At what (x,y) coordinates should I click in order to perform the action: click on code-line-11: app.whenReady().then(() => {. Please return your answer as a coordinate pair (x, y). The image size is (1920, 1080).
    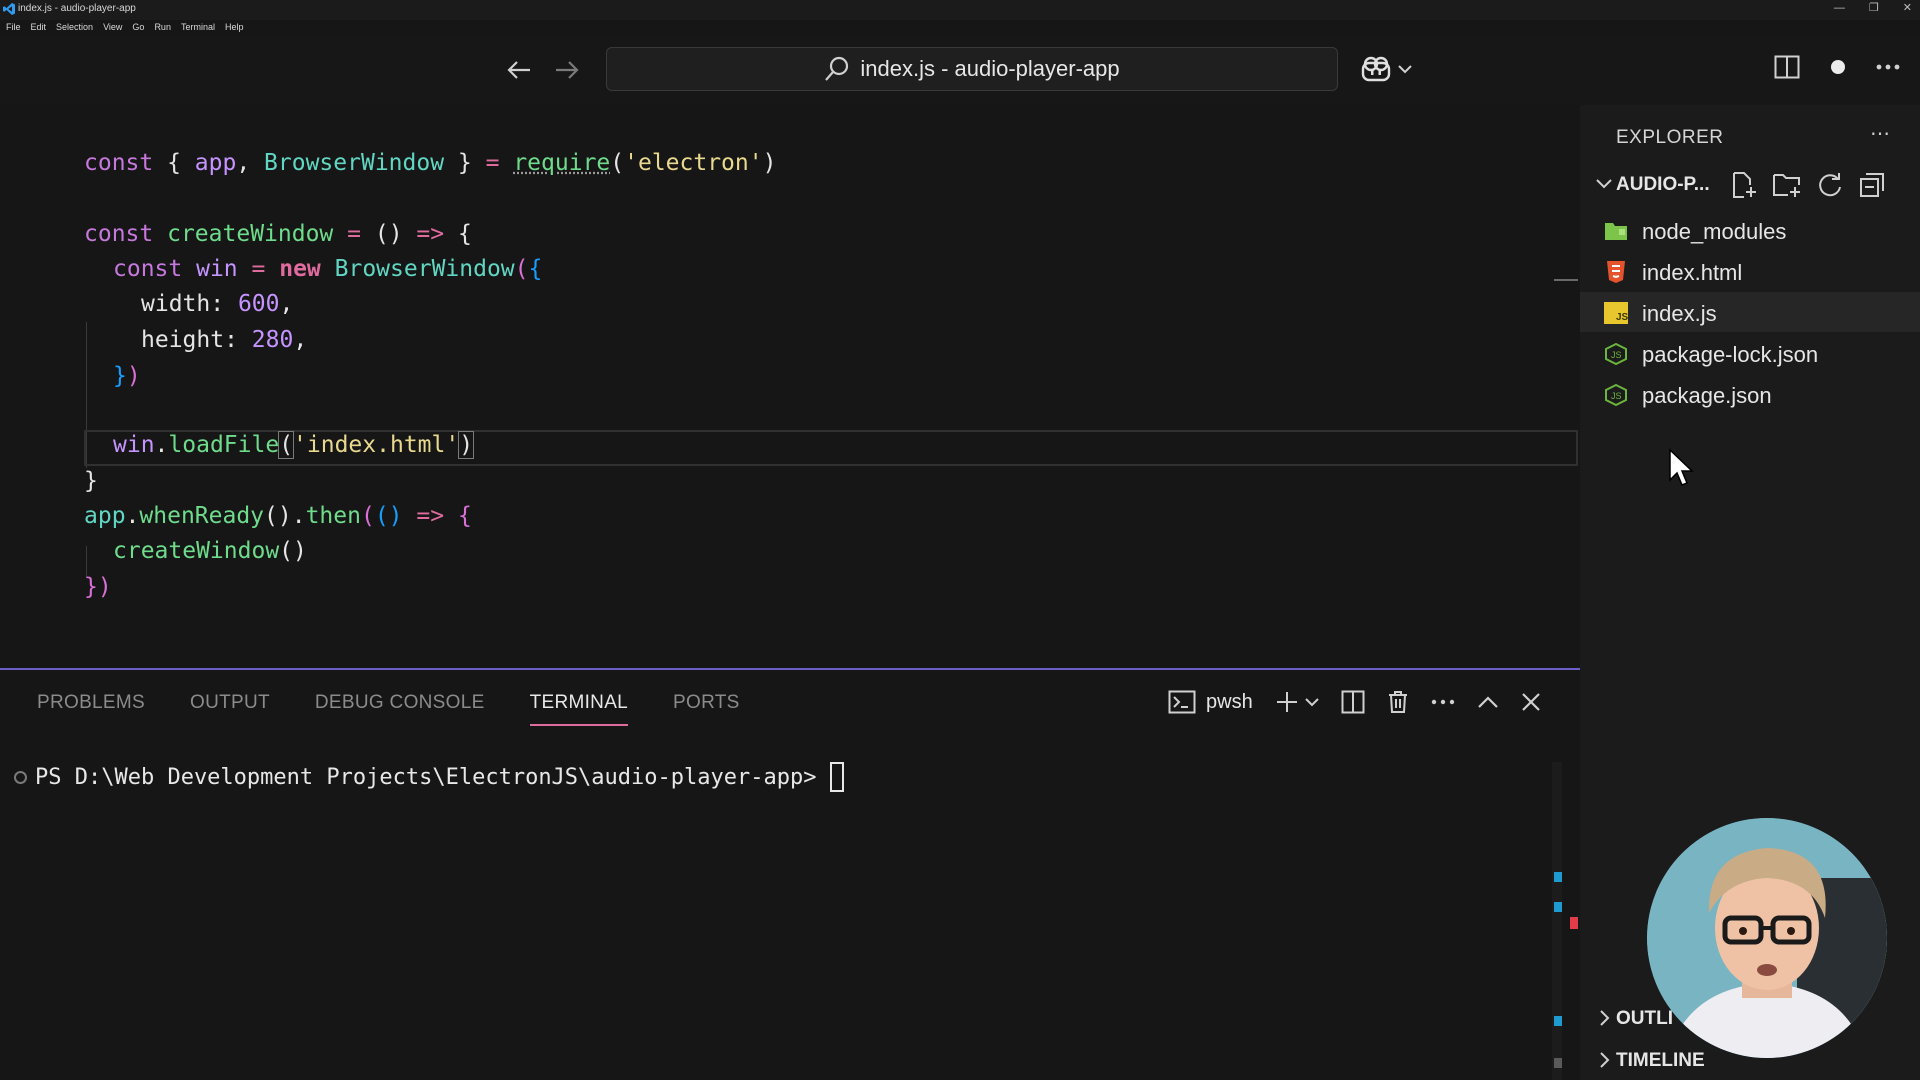
    Looking at the image, I should click on (278, 516).